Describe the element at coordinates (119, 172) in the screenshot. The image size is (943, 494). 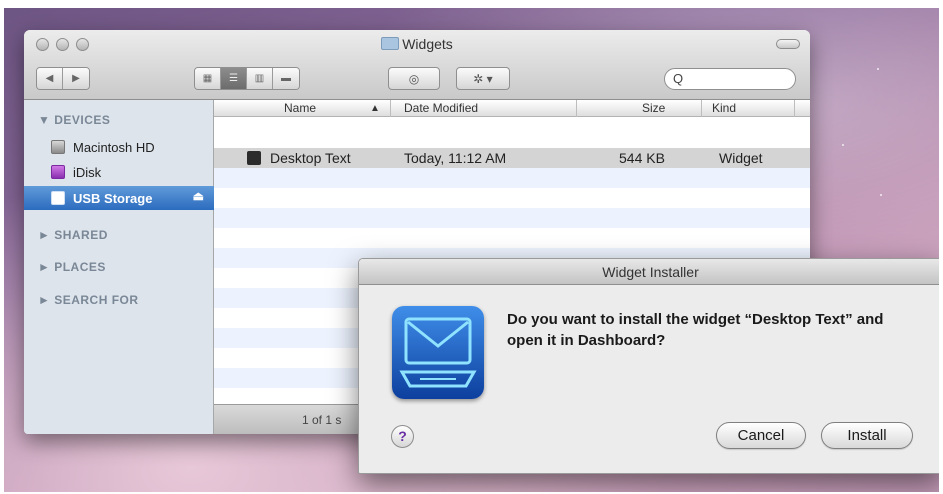
I see `sidebar-item-idisk: iDisk` at that location.